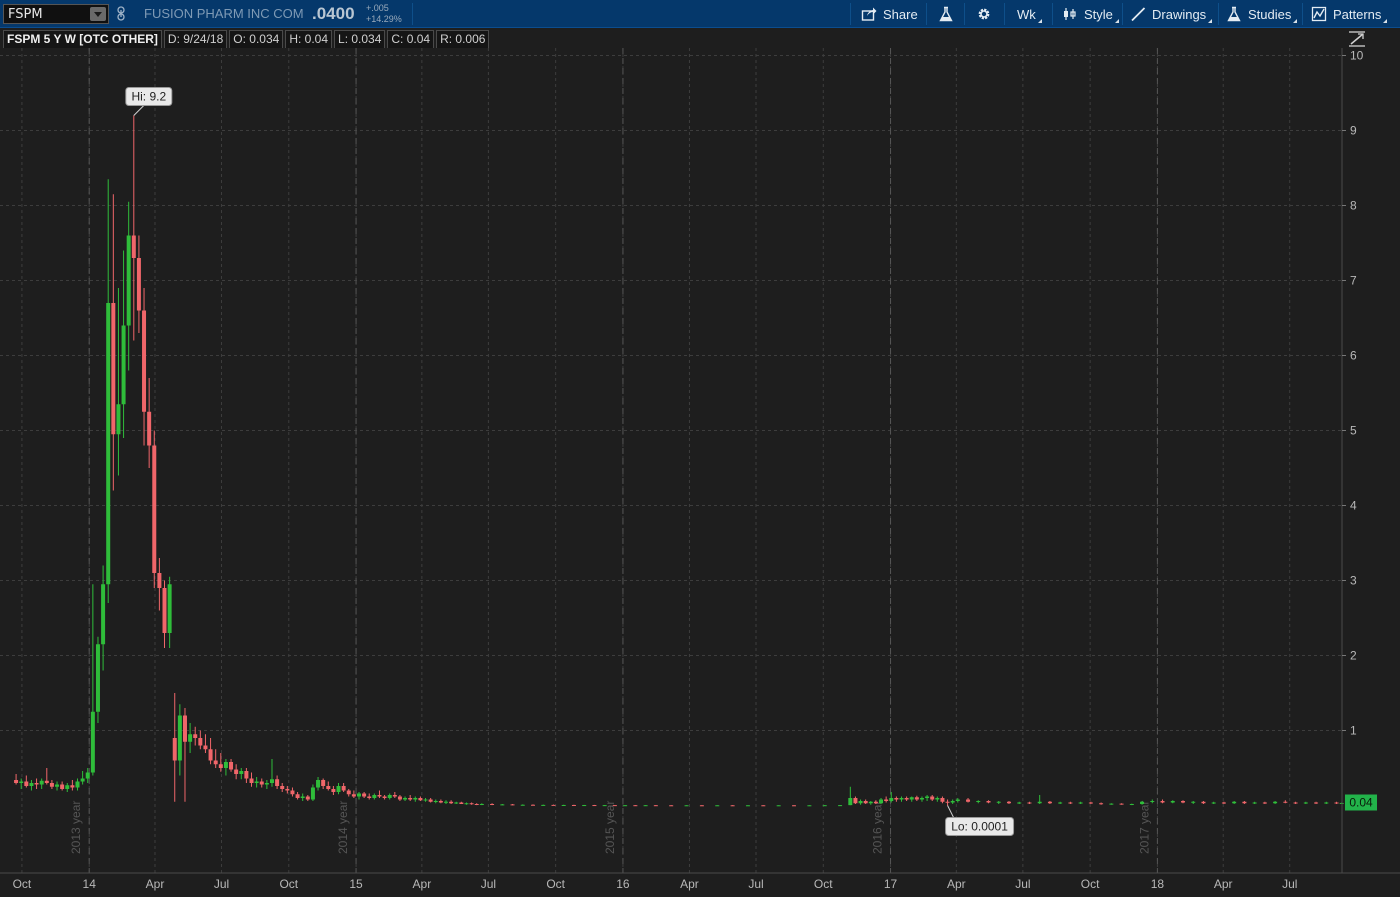 This screenshot has width=1400, height=897. What do you see at coordinates (90, 884) in the screenshot?
I see `time-tick-label: 14` at bounding box center [90, 884].